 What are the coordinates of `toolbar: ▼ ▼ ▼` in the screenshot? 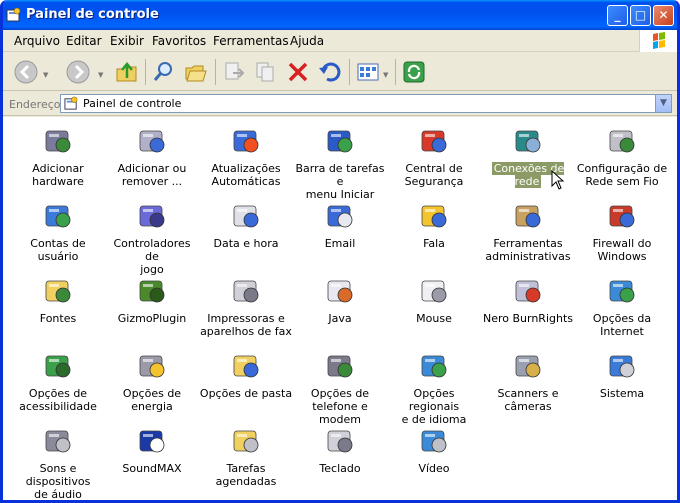 It's located at (340, 72).